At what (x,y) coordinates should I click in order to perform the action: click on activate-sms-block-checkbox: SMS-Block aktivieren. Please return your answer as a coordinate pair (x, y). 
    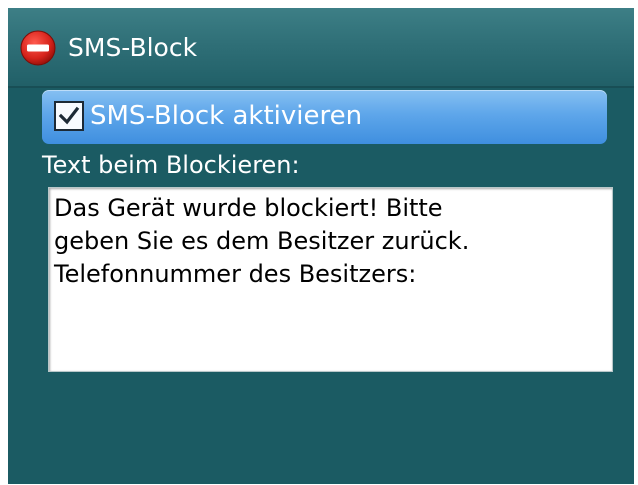
    Looking at the image, I should click on (324, 117).